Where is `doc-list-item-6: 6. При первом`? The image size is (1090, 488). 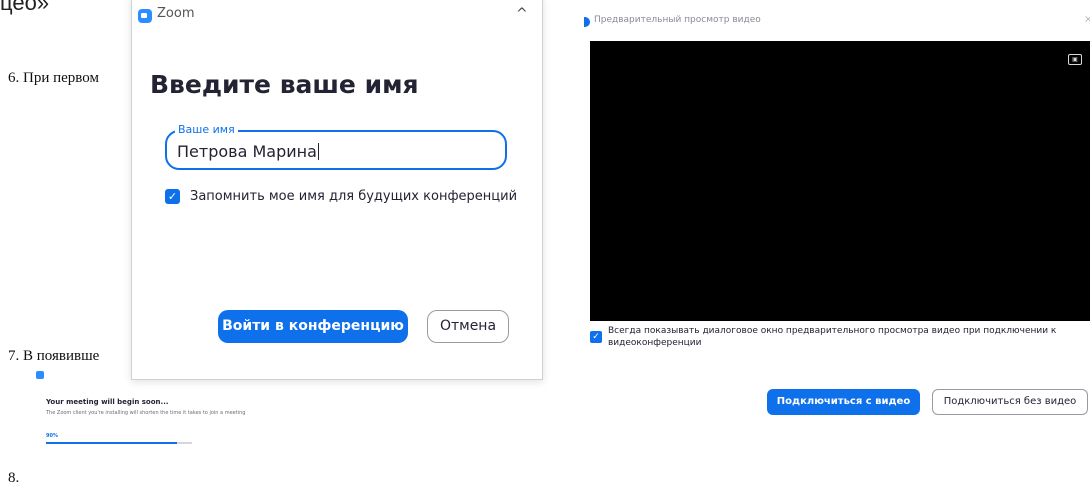 doc-list-item-6: 6. При первом is located at coordinates (53, 78).